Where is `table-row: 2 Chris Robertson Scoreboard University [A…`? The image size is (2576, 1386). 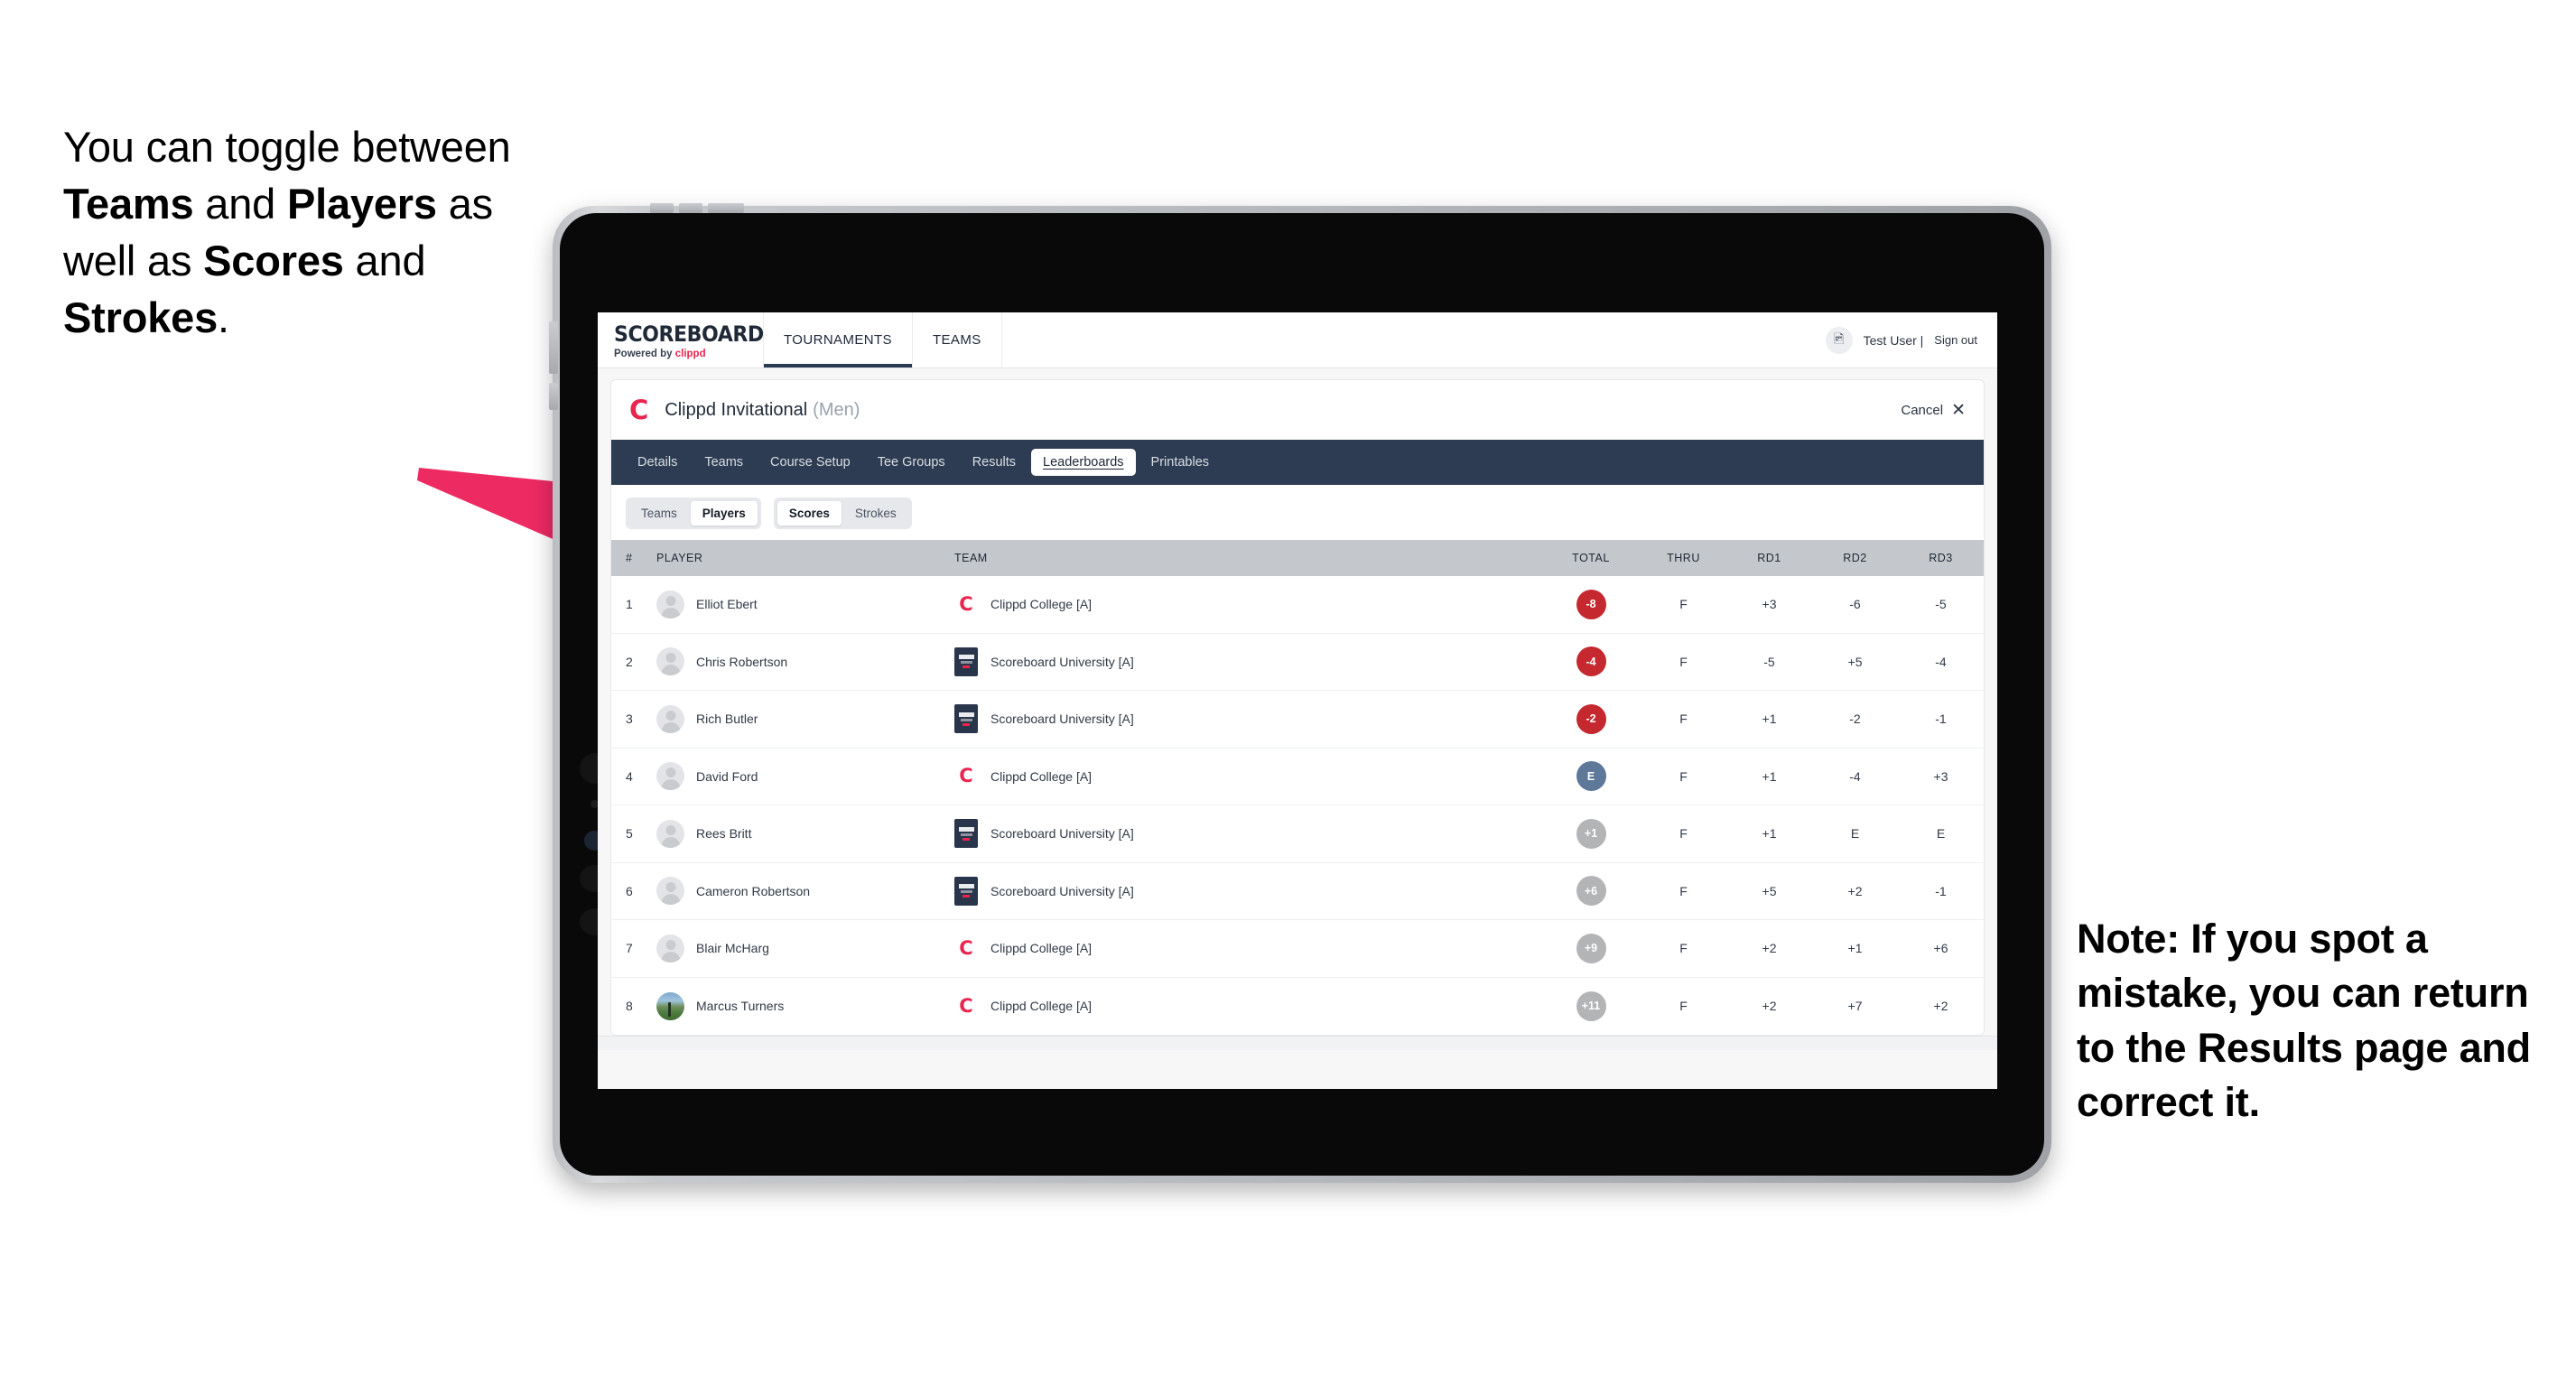 table-row: 2 Chris Robertson Scoreboard University [A… is located at coordinates (1297, 662).